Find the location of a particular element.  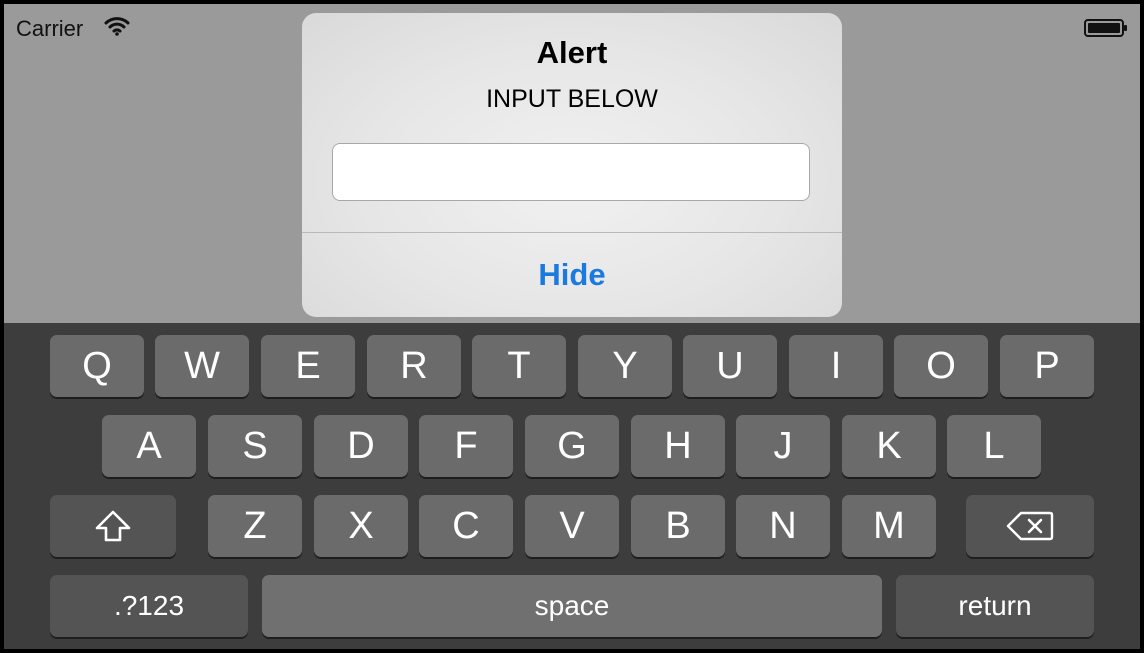

key-n: N is located at coordinates (783, 526).